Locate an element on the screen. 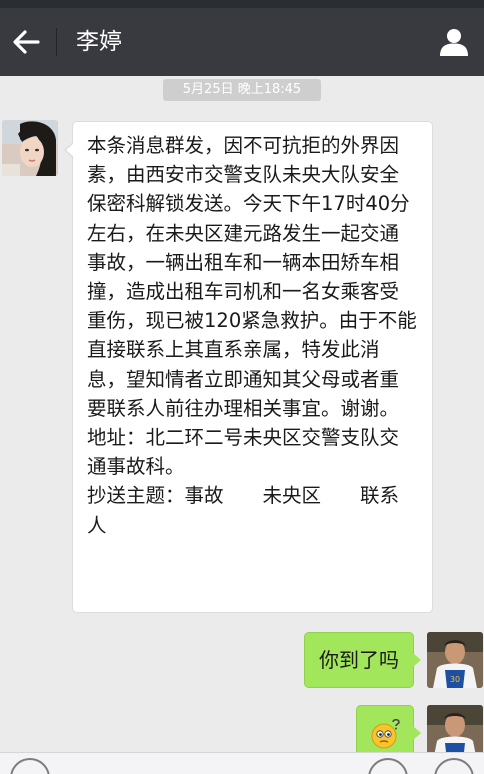  contact-avatar-image is located at coordinates (30, 148).